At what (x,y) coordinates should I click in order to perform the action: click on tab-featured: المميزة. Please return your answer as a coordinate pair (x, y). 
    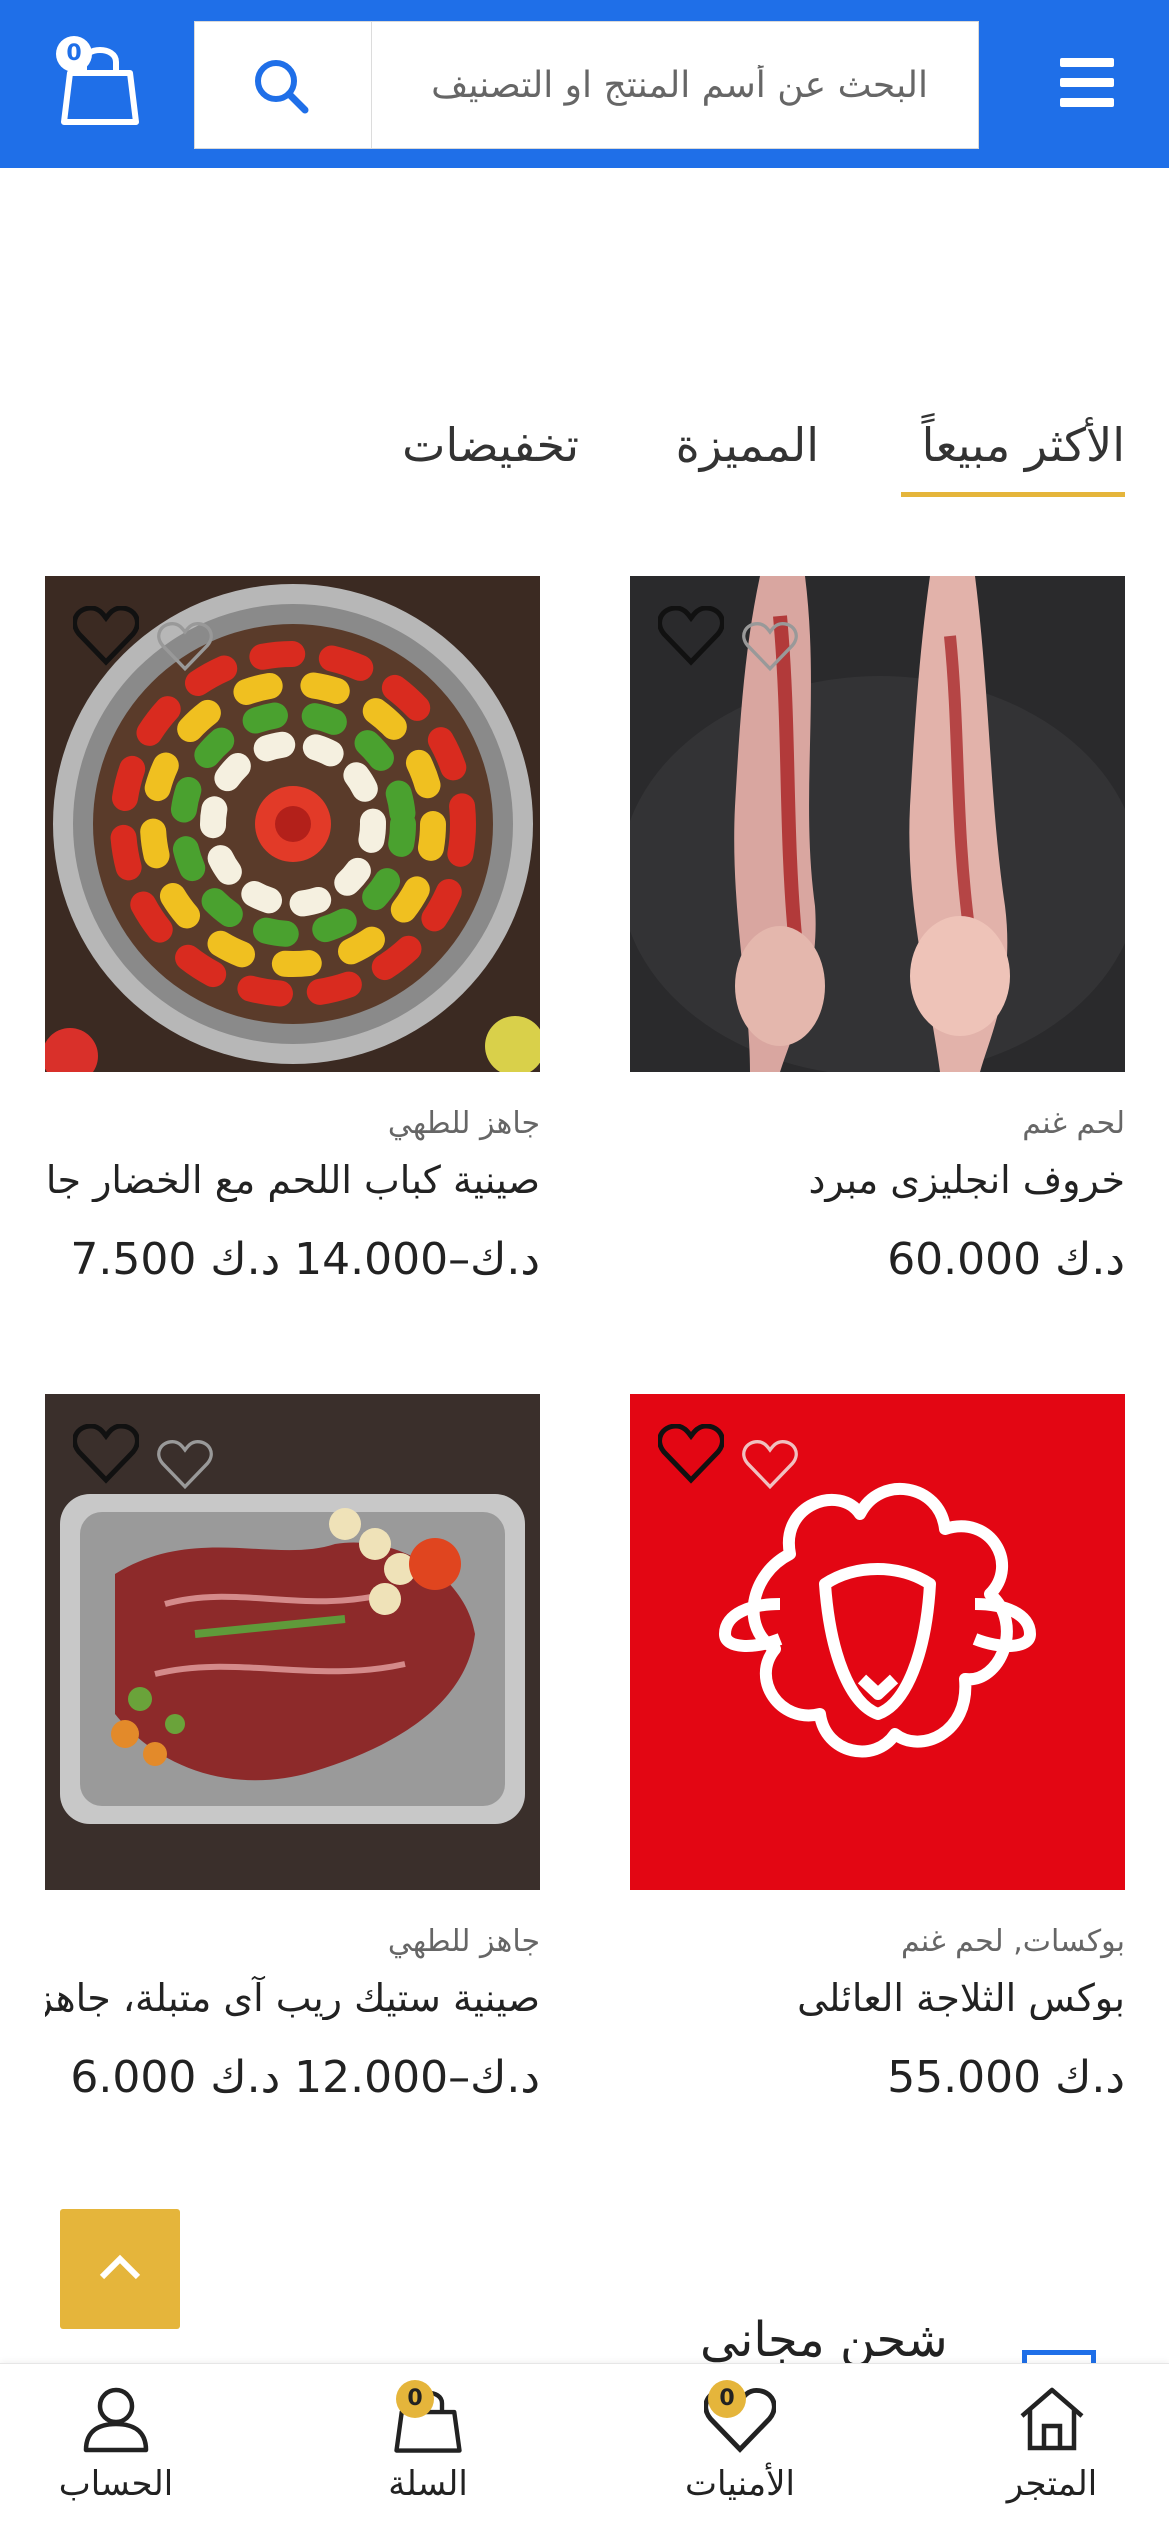
    Looking at the image, I should click on (747, 445).